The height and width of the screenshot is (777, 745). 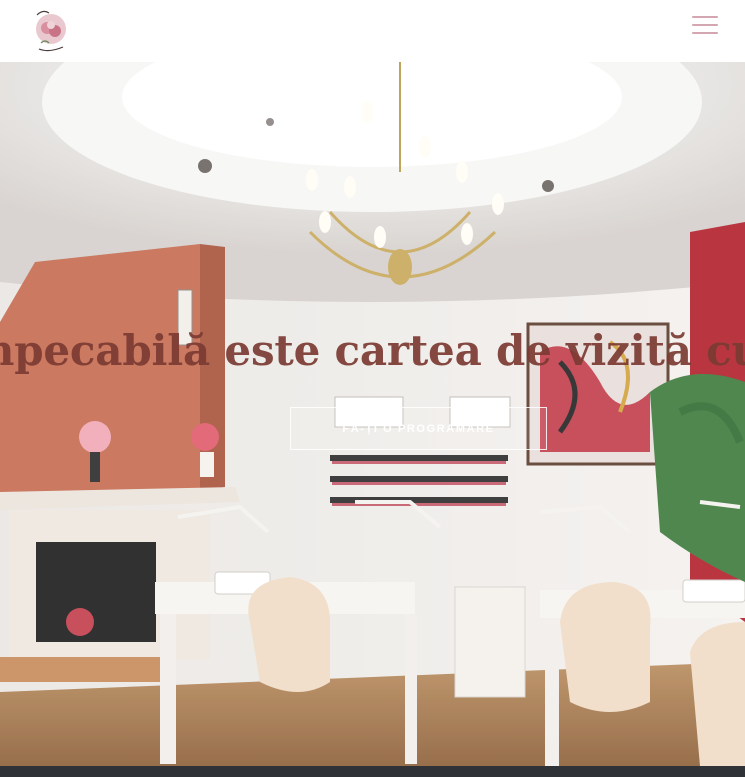 What do you see at coordinates (51, 29) in the screenshot?
I see `salon-logo` at bounding box center [51, 29].